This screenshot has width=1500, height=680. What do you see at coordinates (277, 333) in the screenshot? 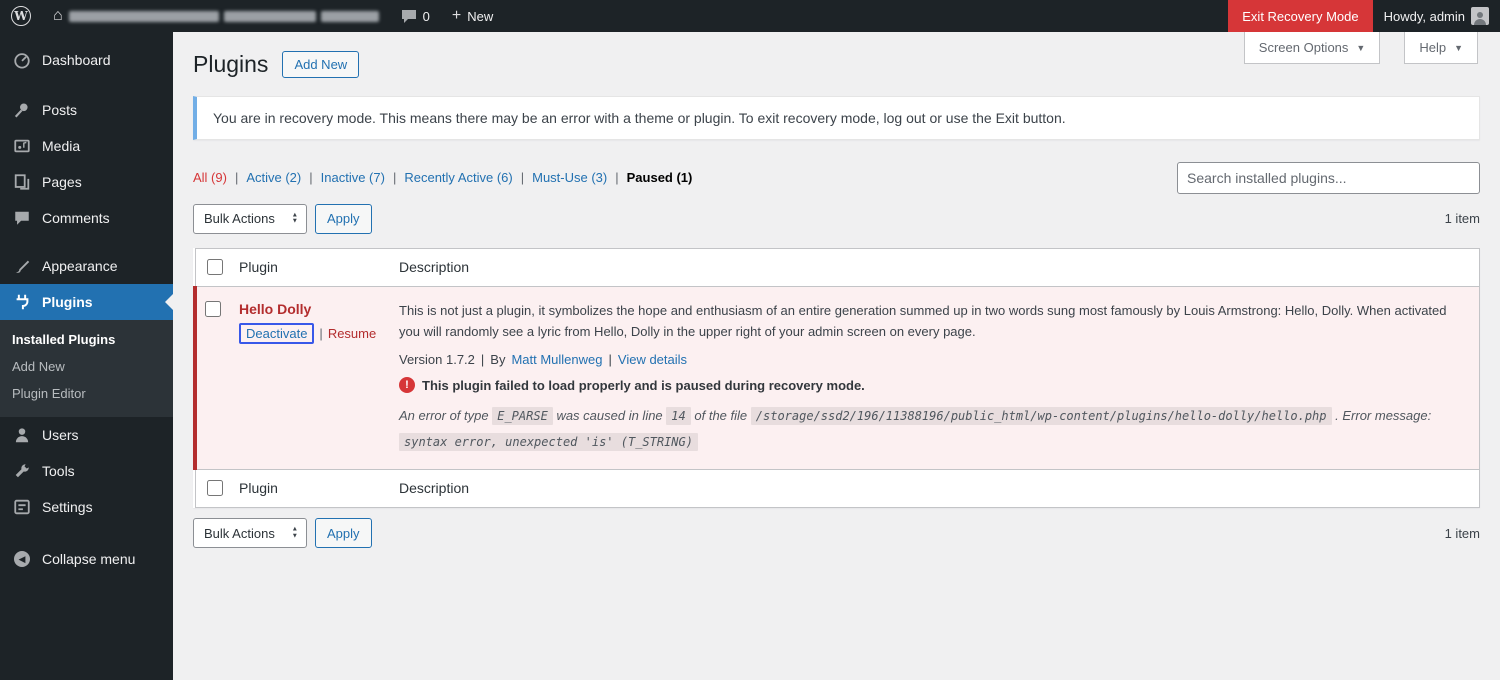
I see `deactivate-link: Deactivate` at bounding box center [277, 333].